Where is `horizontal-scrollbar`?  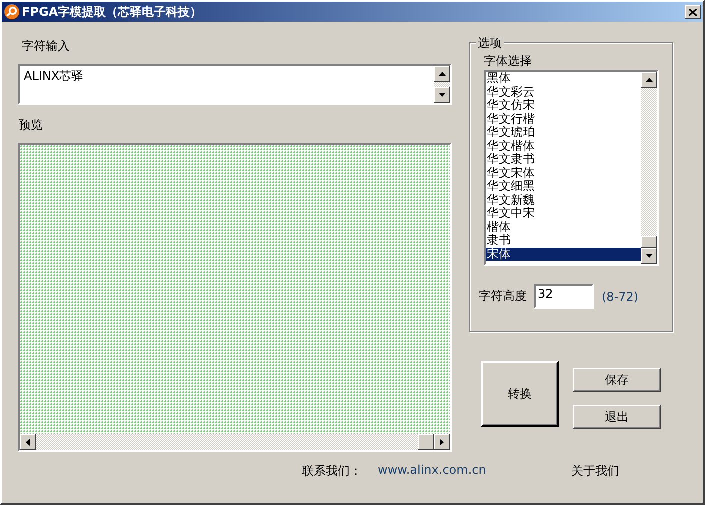 horizontal-scrollbar is located at coordinates (235, 442).